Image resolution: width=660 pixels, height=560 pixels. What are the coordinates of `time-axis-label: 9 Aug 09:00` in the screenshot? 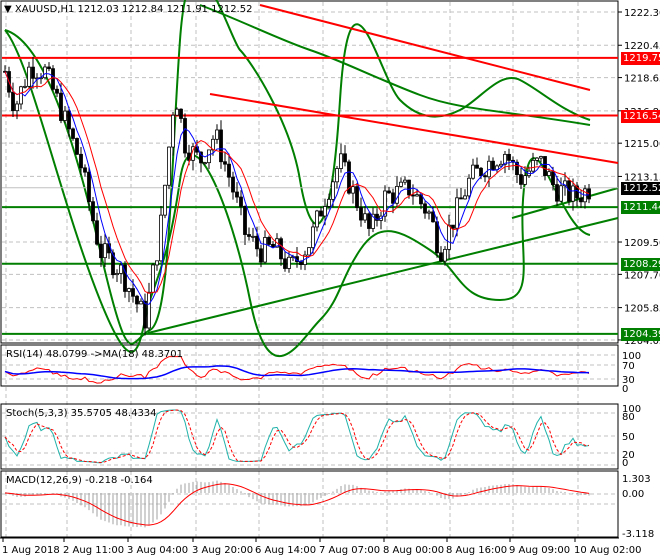 It's located at (539, 550).